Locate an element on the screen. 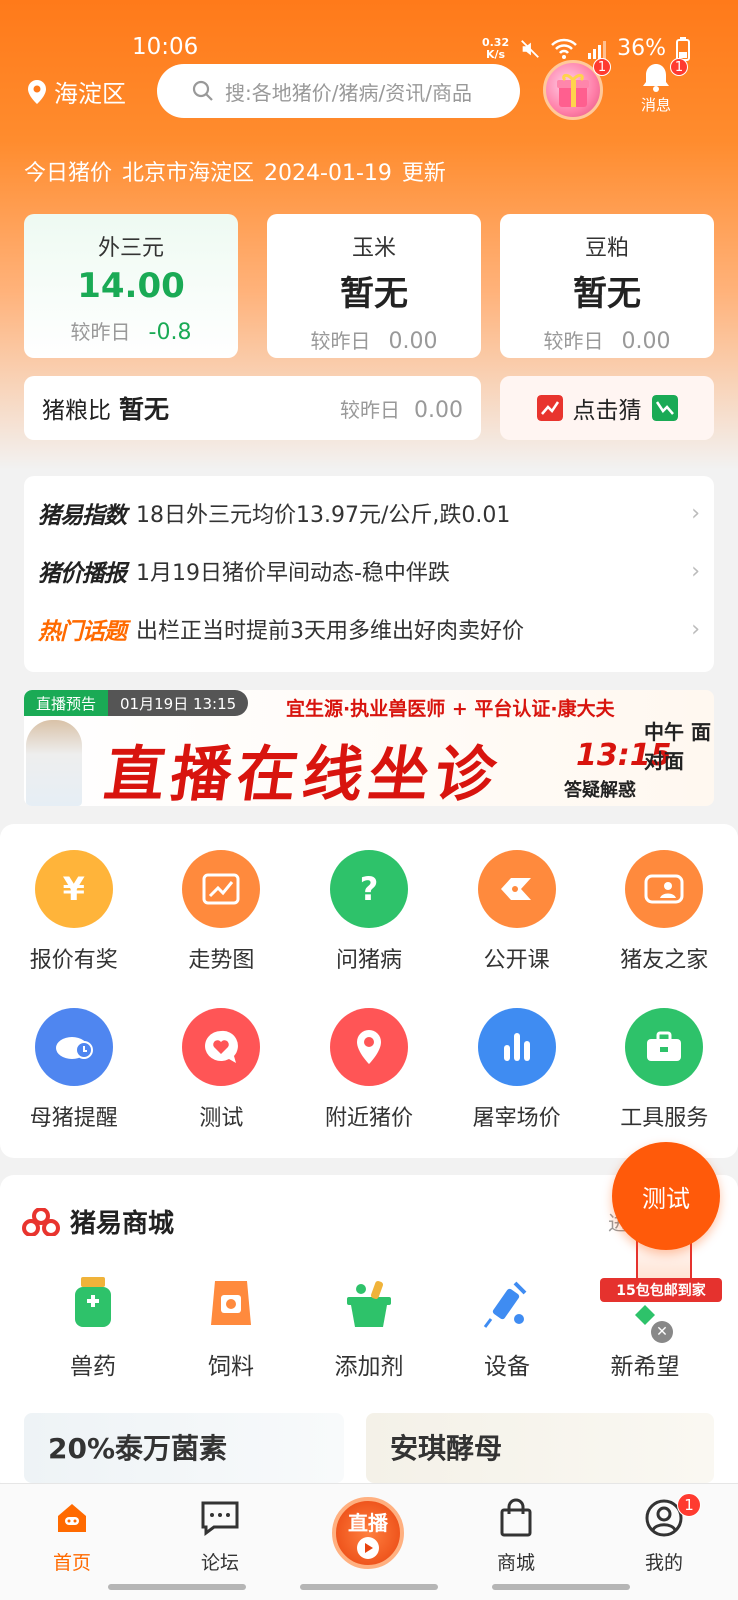 This screenshot has width=738, height=1600. basket-icon is located at coordinates (369, 1304).